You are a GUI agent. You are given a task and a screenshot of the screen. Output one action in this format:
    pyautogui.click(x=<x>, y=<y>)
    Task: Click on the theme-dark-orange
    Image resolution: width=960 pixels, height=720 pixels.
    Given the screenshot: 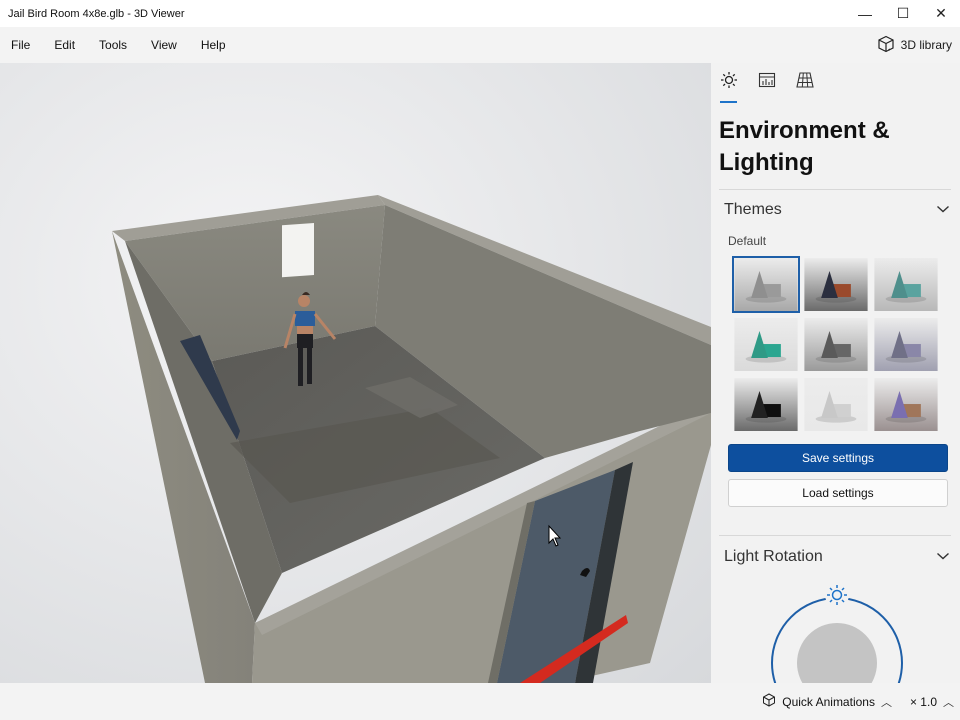 What is the action you would take?
    pyautogui.click(x=836, y=284)
    